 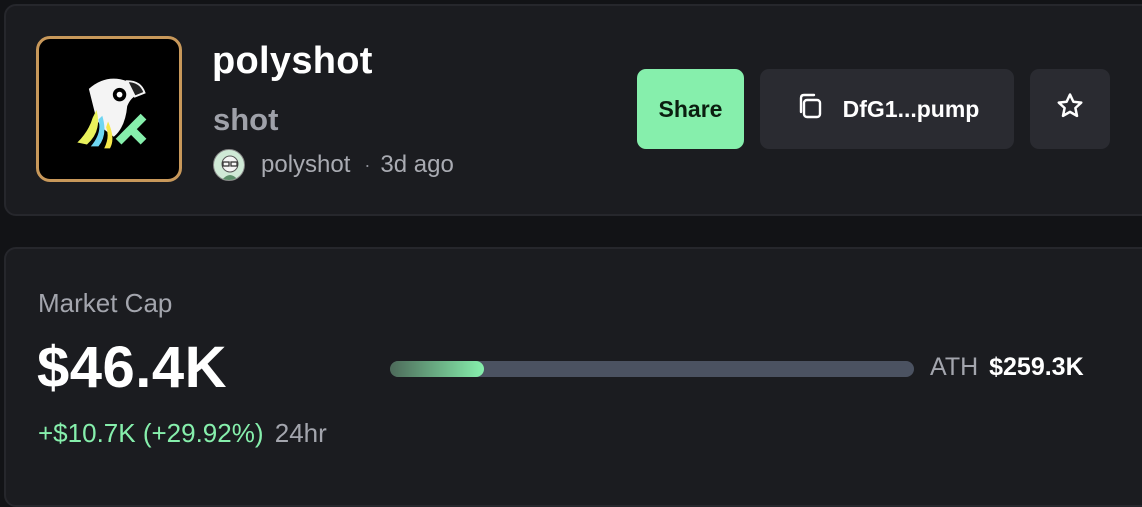 I want to click on market-cap-change-row: +$10.7K (+29.92%) 24hr, so click(x=182, y=433).